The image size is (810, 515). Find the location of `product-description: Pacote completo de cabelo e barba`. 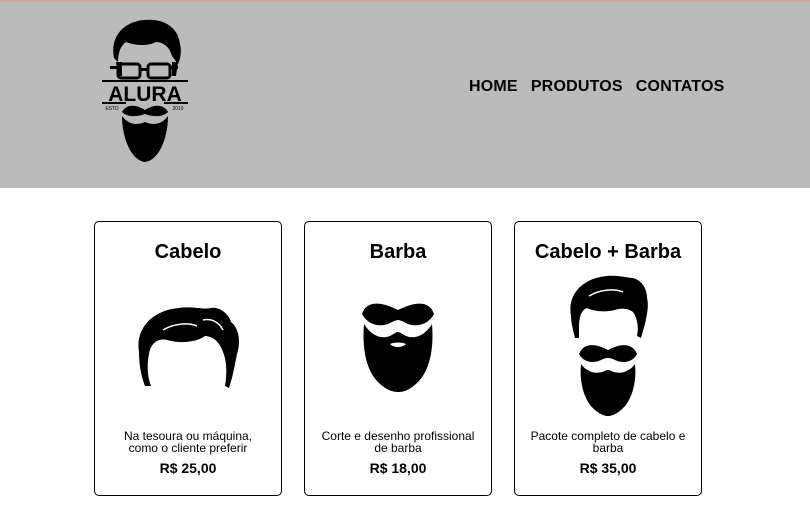

product-description: Pacote completo de cabelo e barba is located at coordinates (608, 442).